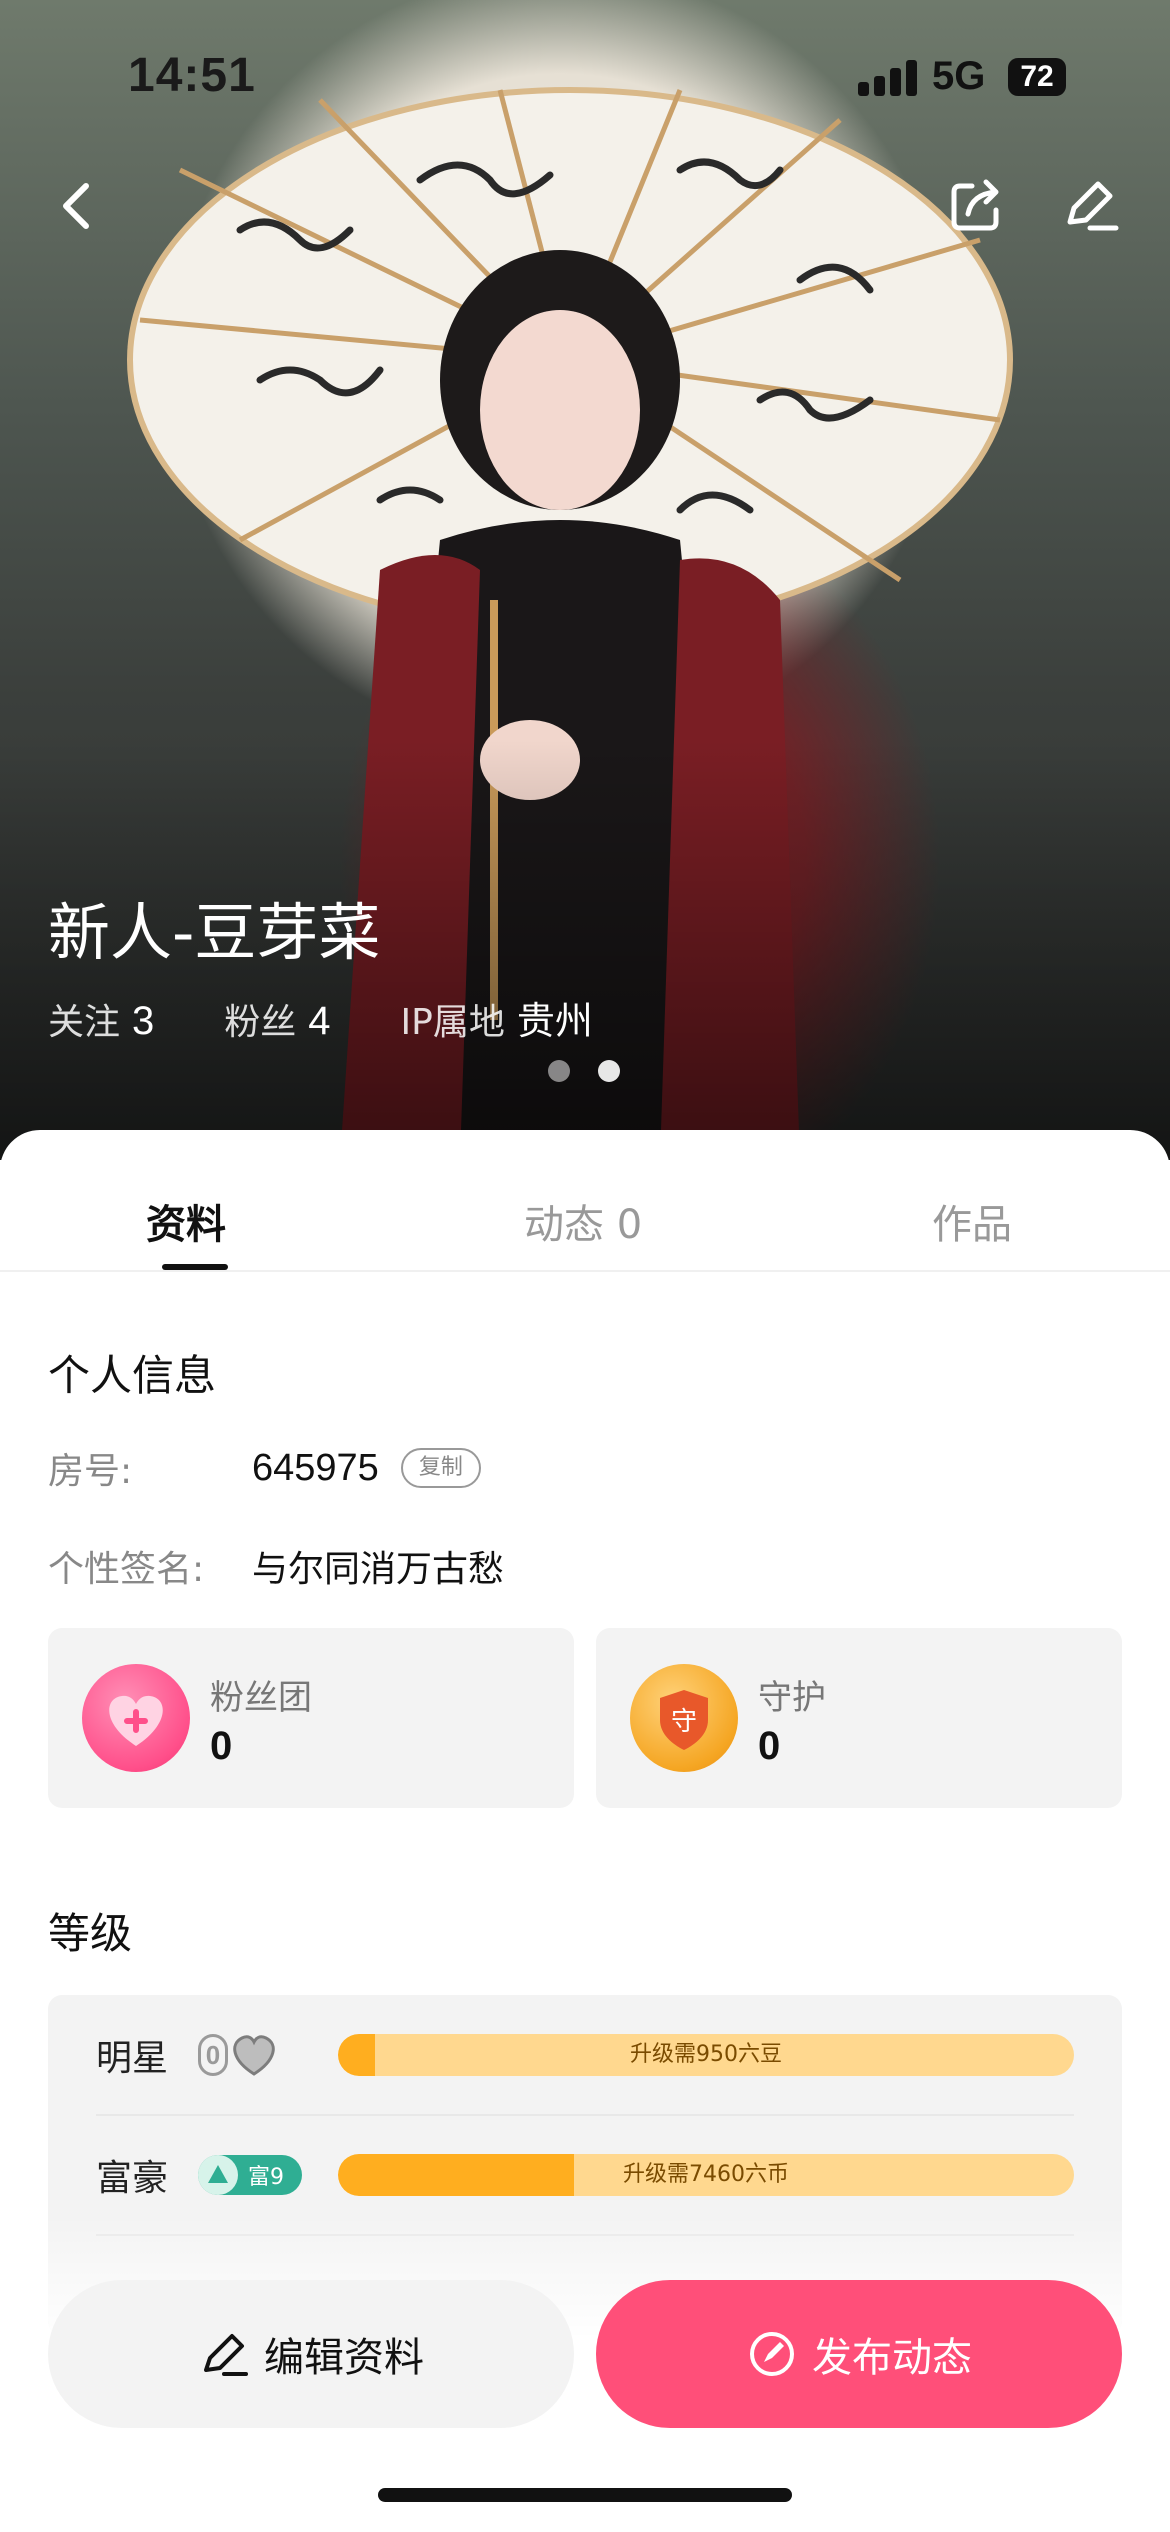  I want to click on star-level-badge: 0, so click(239, 2055).